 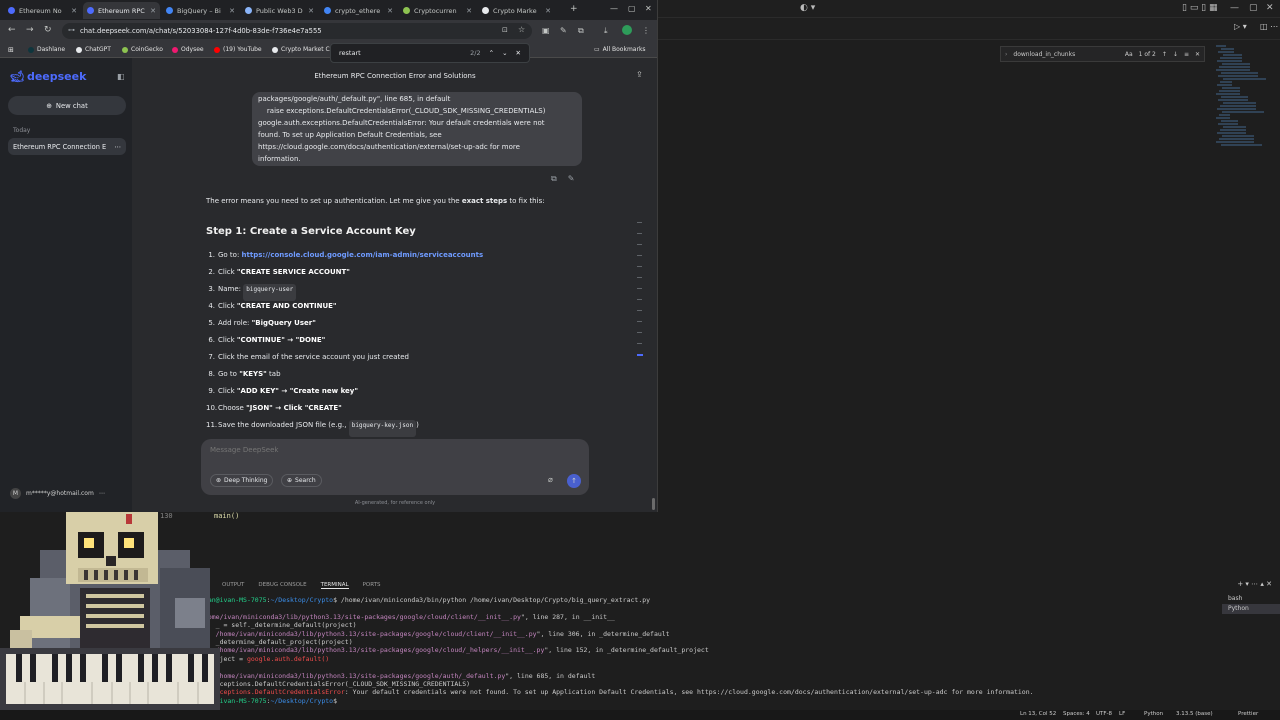 I want to click on share-icon: ⇪, so click(x=639, y=74).